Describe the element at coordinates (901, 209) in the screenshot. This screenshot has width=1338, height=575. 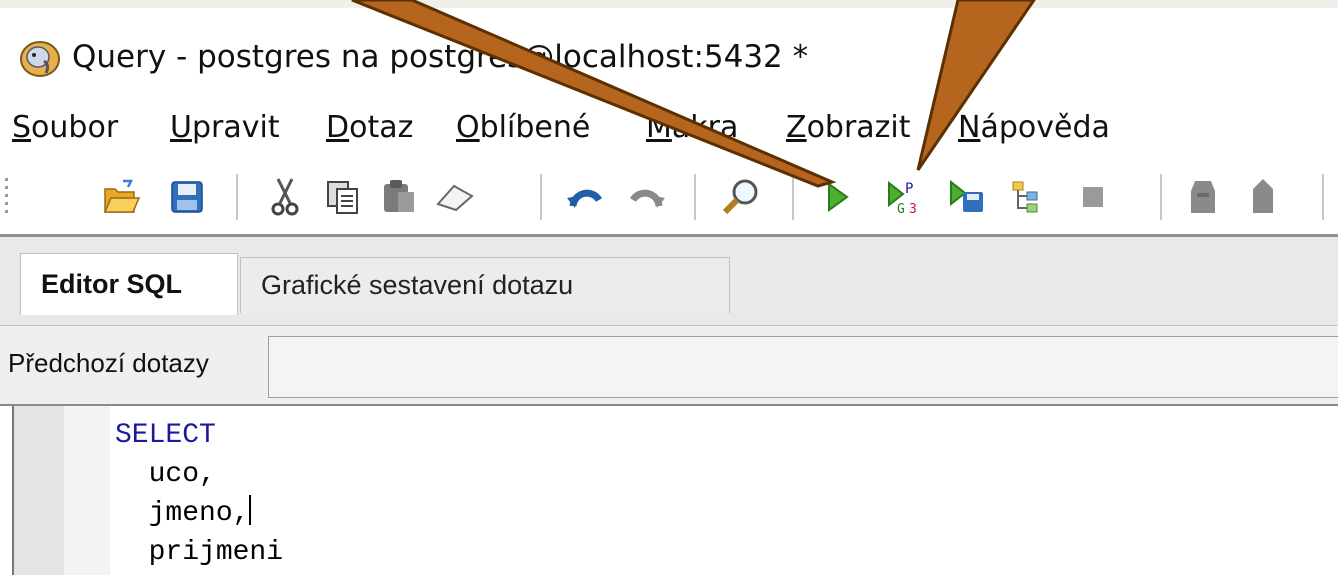
I see `svg-text: G` at that location.